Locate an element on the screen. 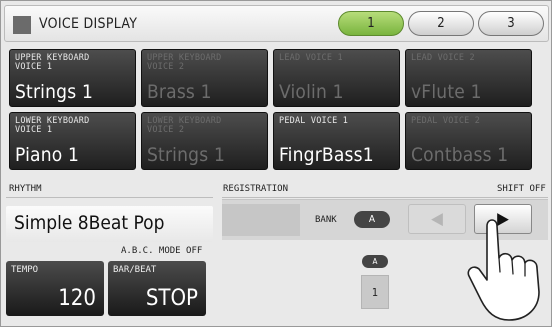  voice-category-label: LOWER KEYBOARD VOICE 2 is located at coordinates (184, 125).